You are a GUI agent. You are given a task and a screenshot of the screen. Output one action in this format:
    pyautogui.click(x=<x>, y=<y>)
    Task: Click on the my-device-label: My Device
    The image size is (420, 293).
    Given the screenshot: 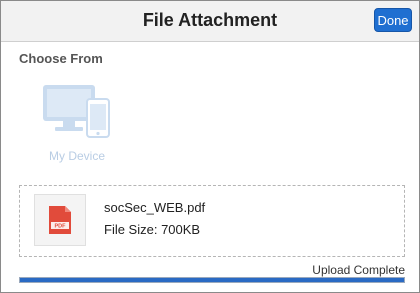 What is the action you would take?
    pyautogui.click(x=76, y=156)
    